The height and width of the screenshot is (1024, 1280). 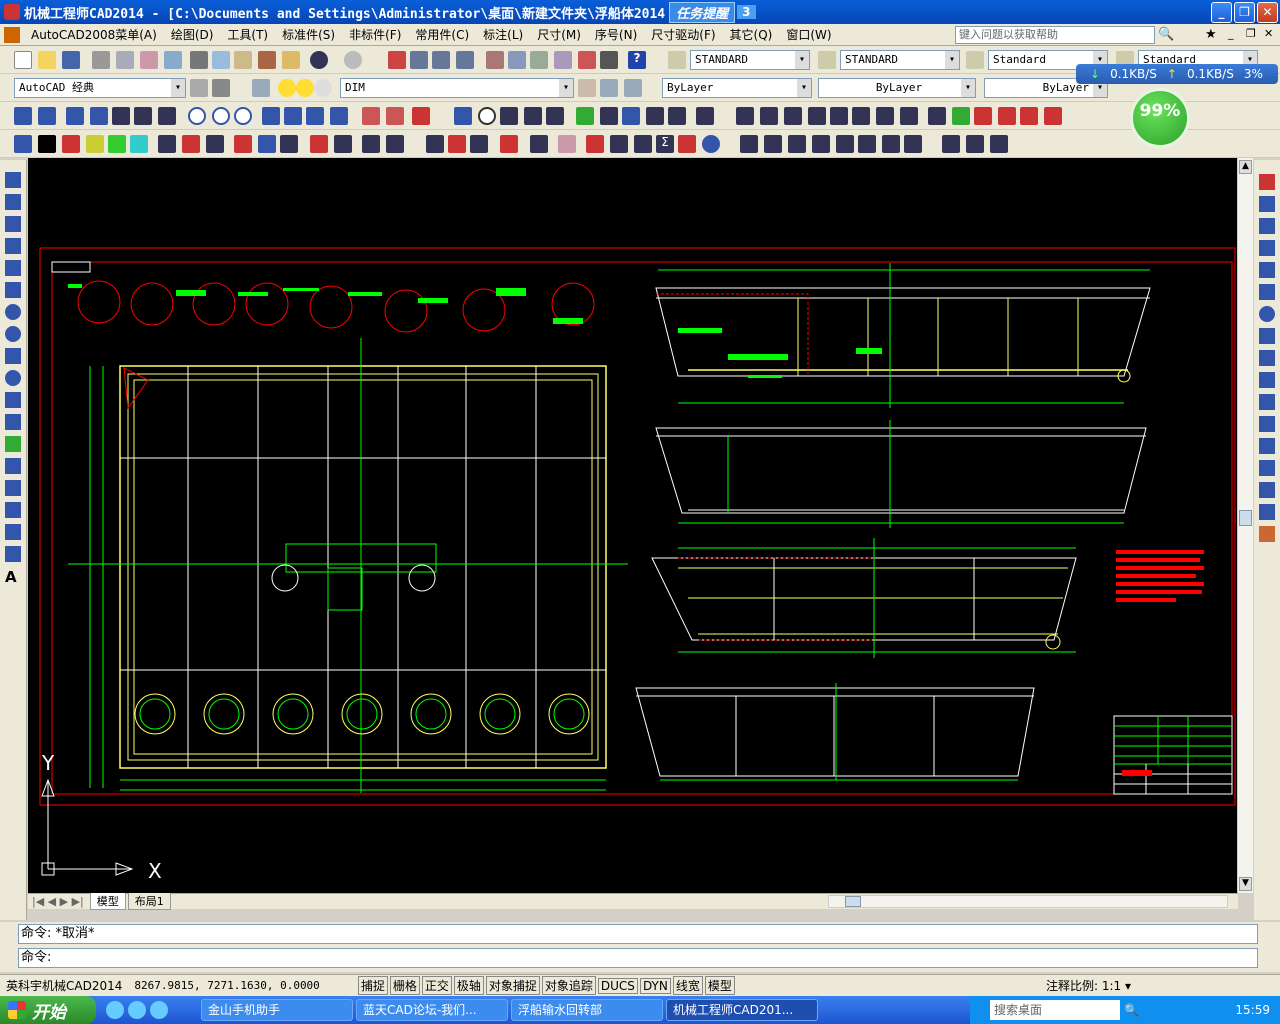 I want to click on curve-icon, so click(x=539, y=144).